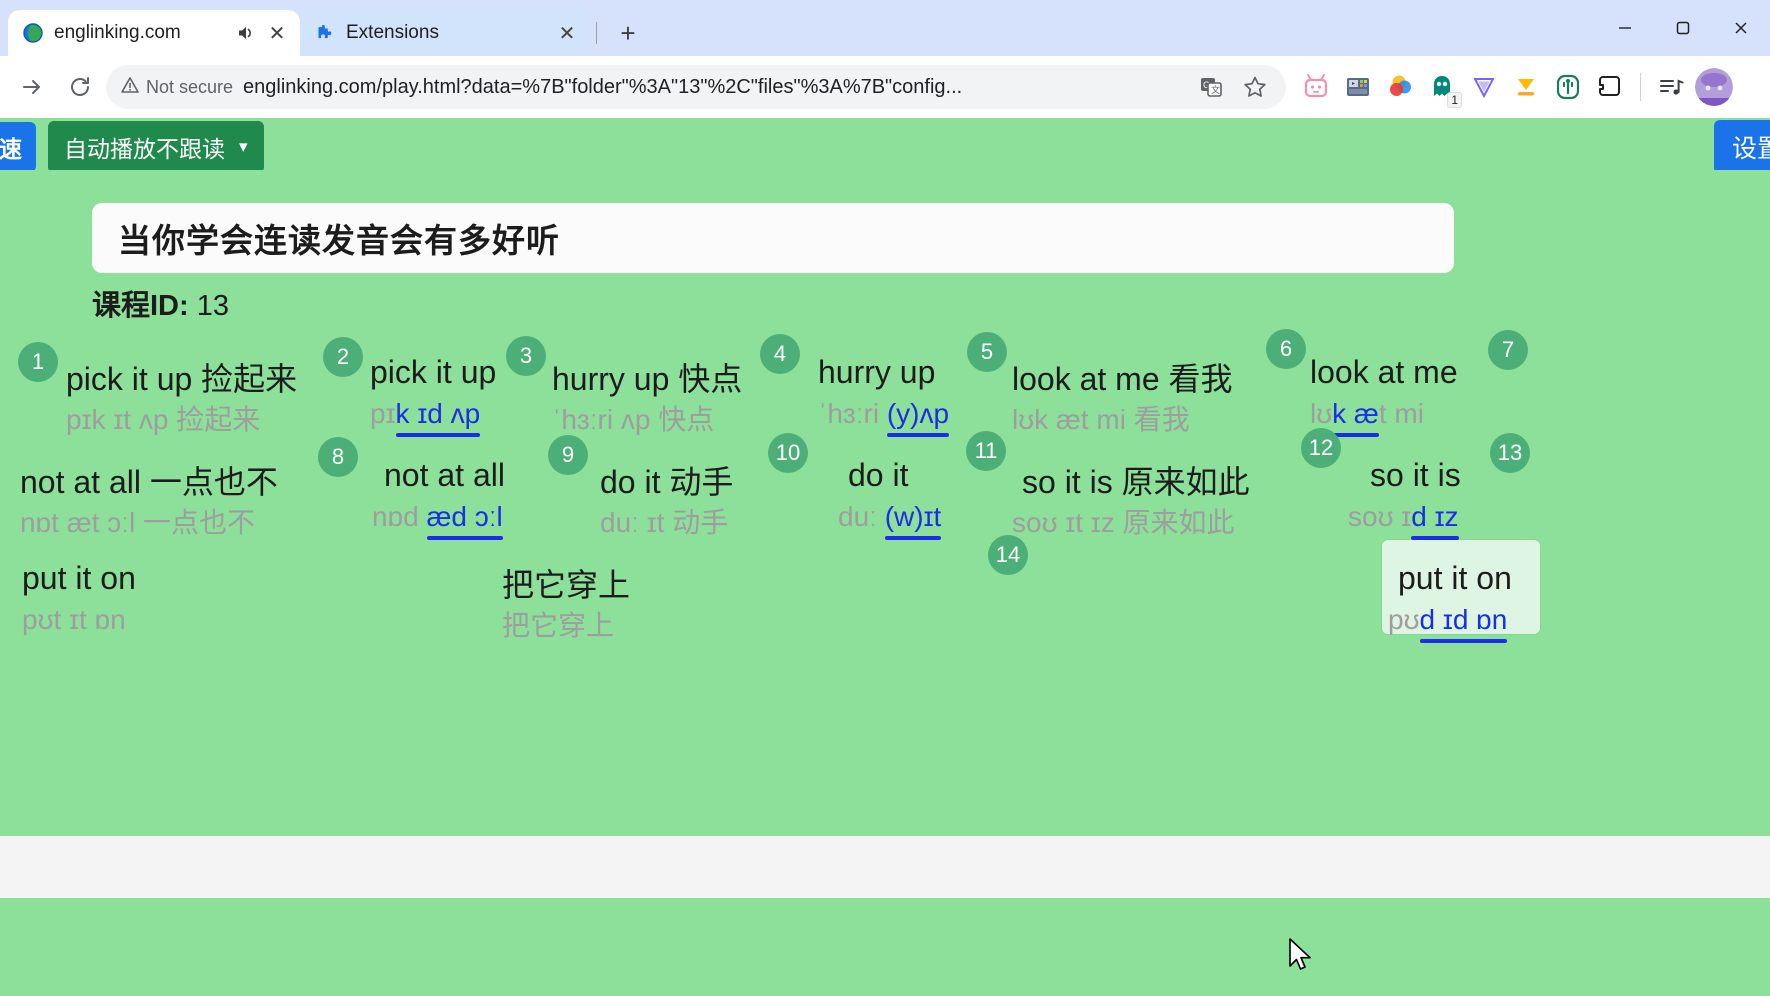  Describe the element at coordinates (80, 87) in the screenshot. I see `reload-button` at that location.